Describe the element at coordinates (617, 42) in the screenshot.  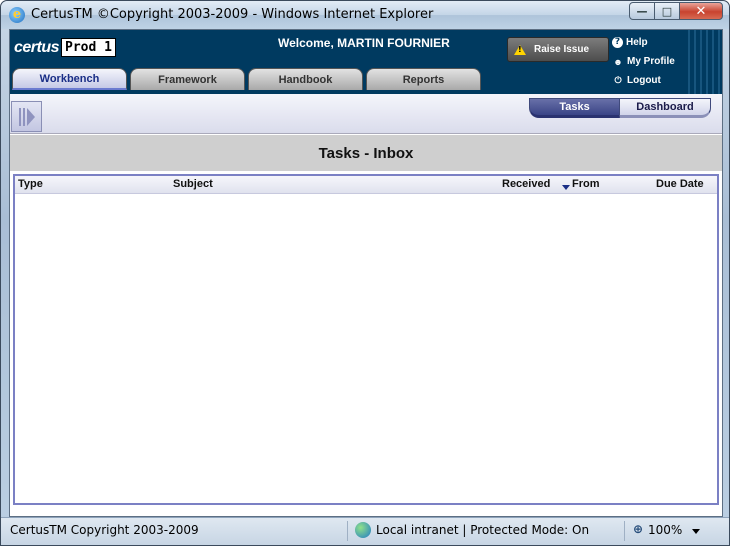
I see `help-icon: ?` at that location.